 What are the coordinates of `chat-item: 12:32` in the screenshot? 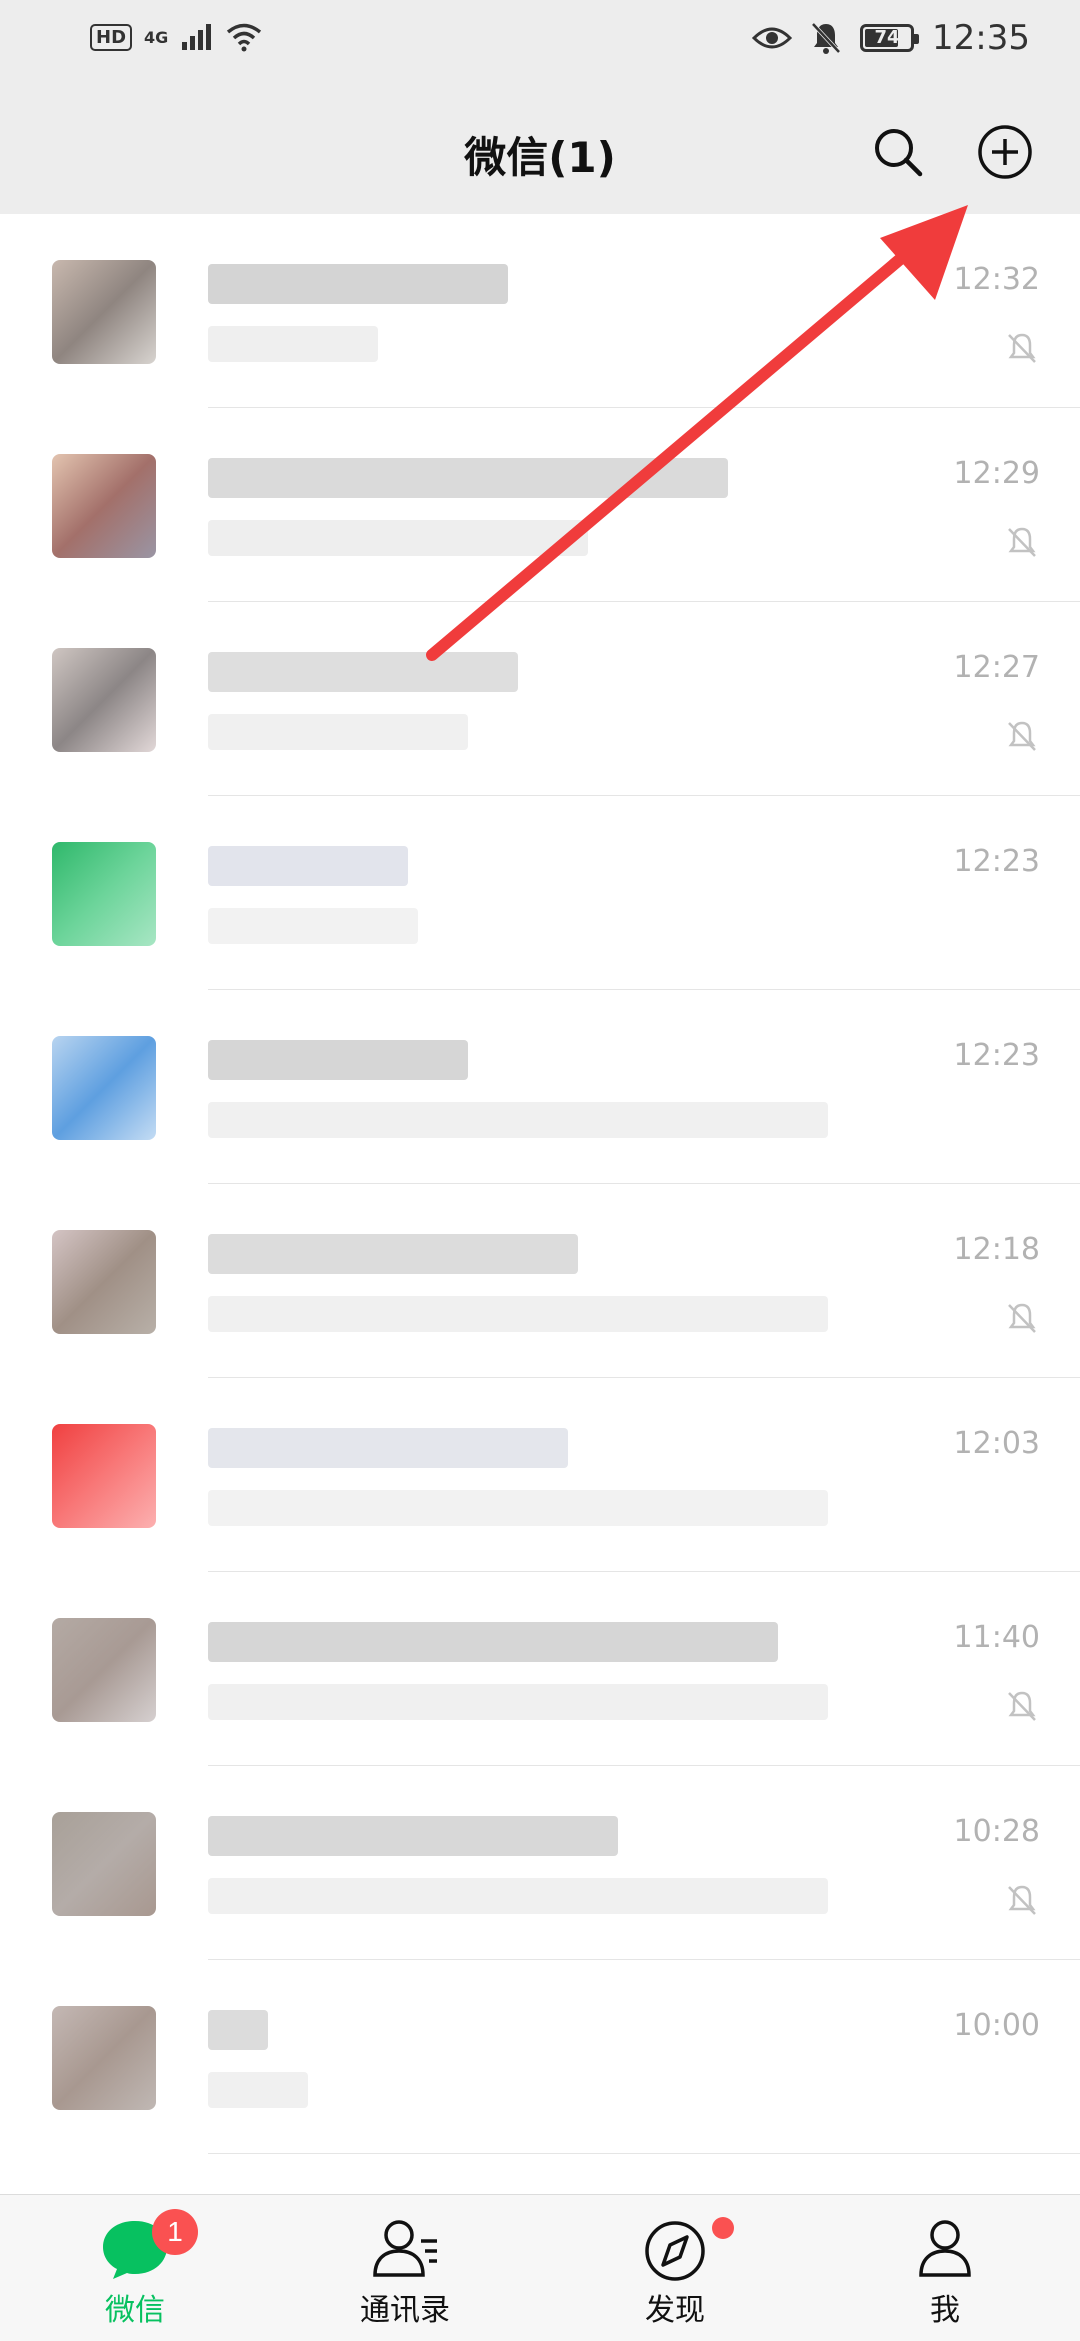 It's located at (540, 311).